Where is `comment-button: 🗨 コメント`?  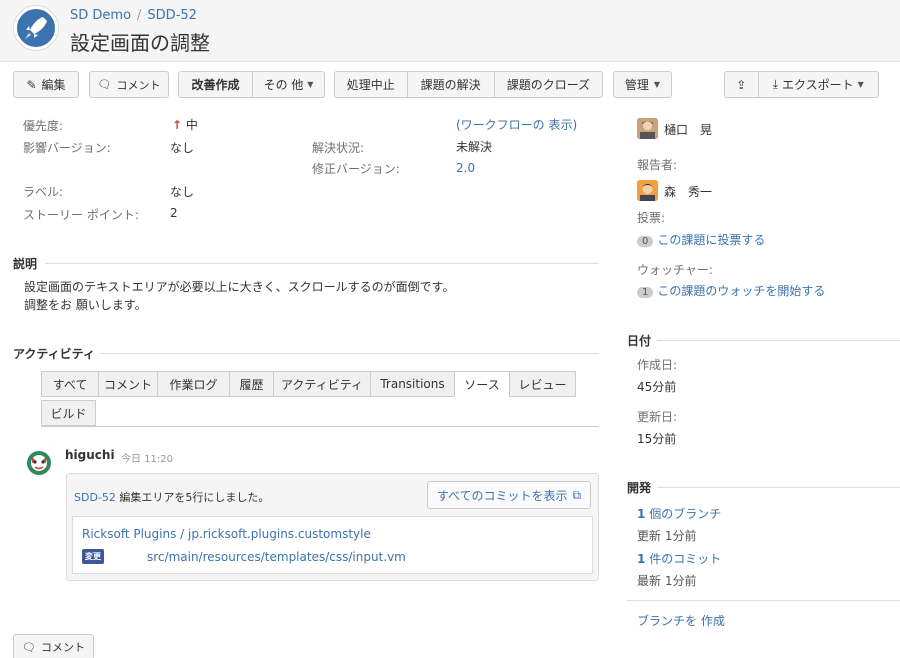
comment-button: 🗨 コメント is located at coordinates (129, 84).